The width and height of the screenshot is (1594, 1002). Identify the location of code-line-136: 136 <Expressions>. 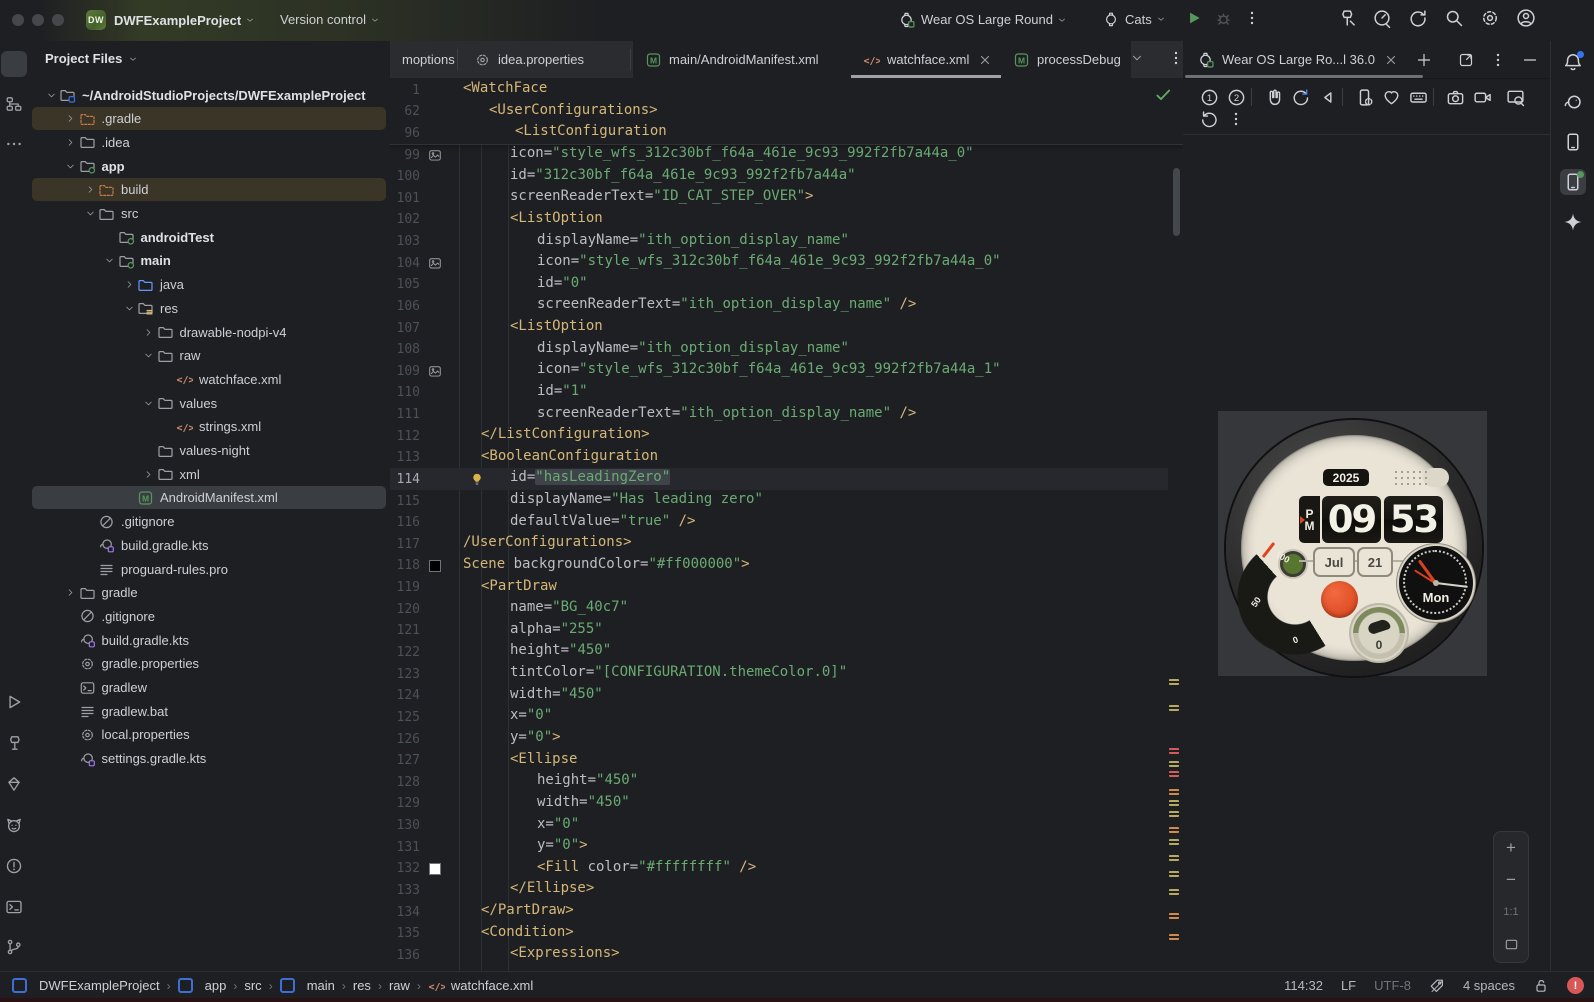
(786, 955).